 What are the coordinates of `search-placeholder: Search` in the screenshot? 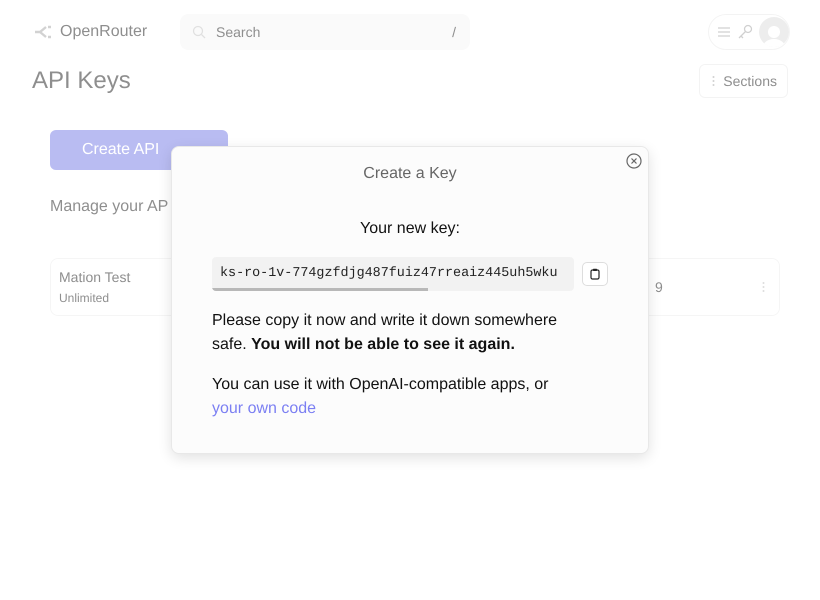 It's located at (239, 32).